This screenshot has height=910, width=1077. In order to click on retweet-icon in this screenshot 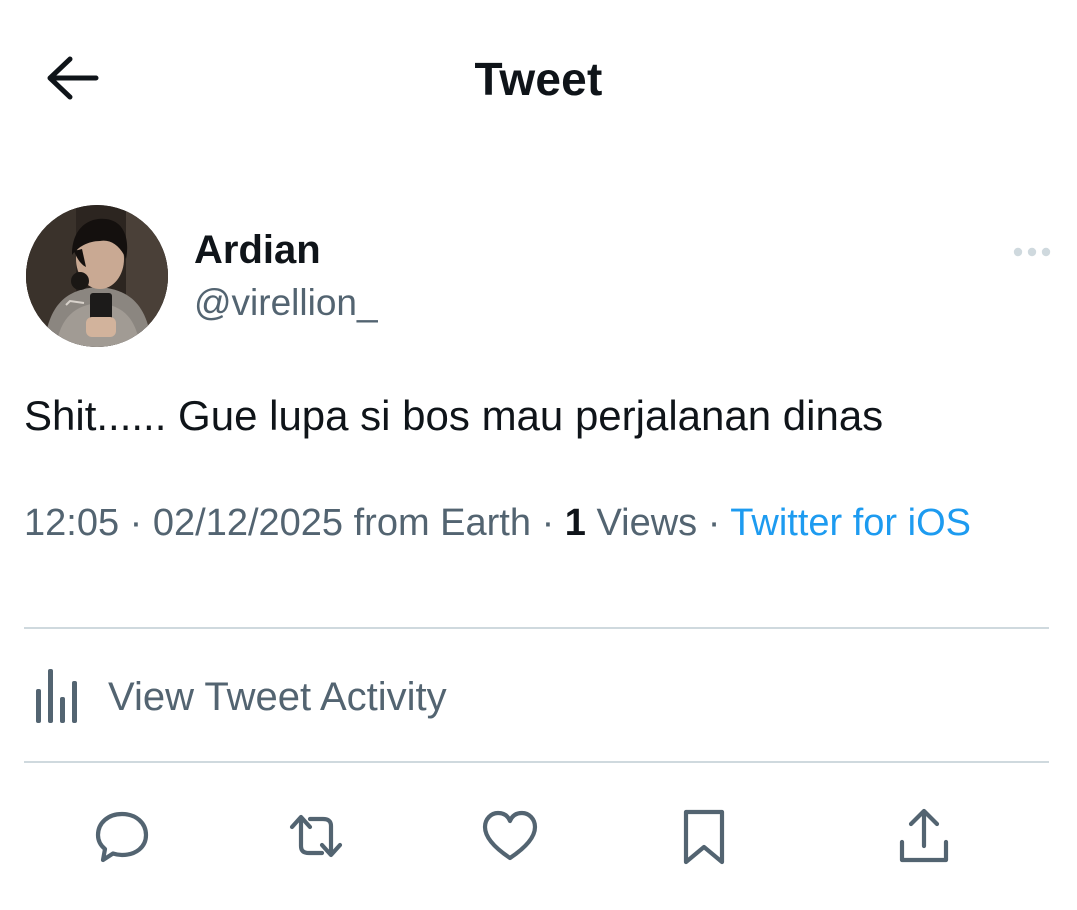, I will do `click(316, 836)`.